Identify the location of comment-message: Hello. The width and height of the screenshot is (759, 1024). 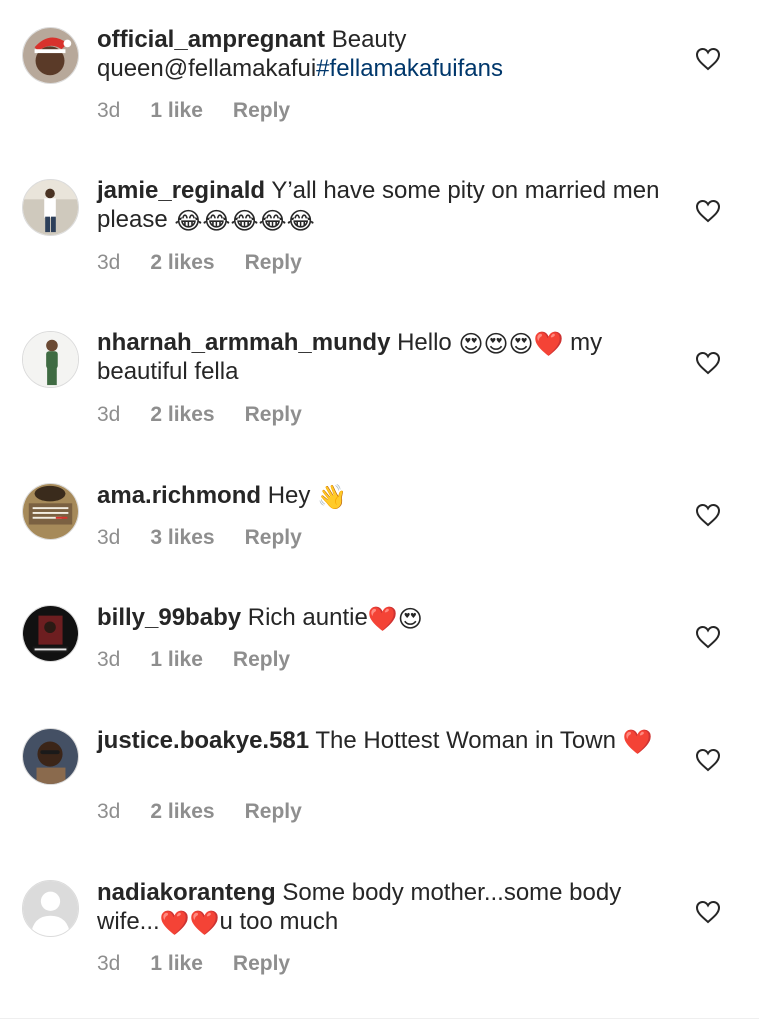
(424, 342).